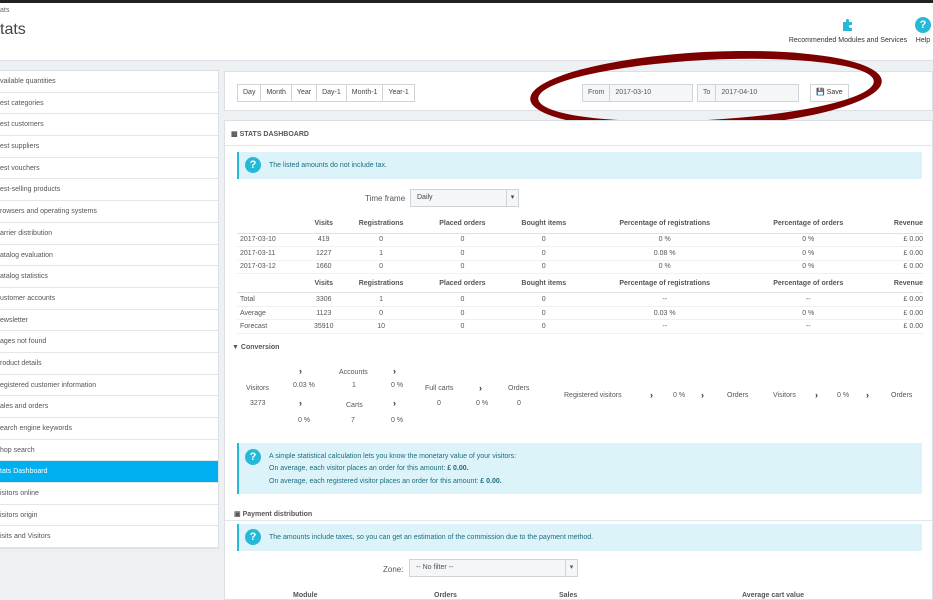 This screenshot has width=933, height=600. I want to click on table-cell: 2017-03-12, so click(272, 267).